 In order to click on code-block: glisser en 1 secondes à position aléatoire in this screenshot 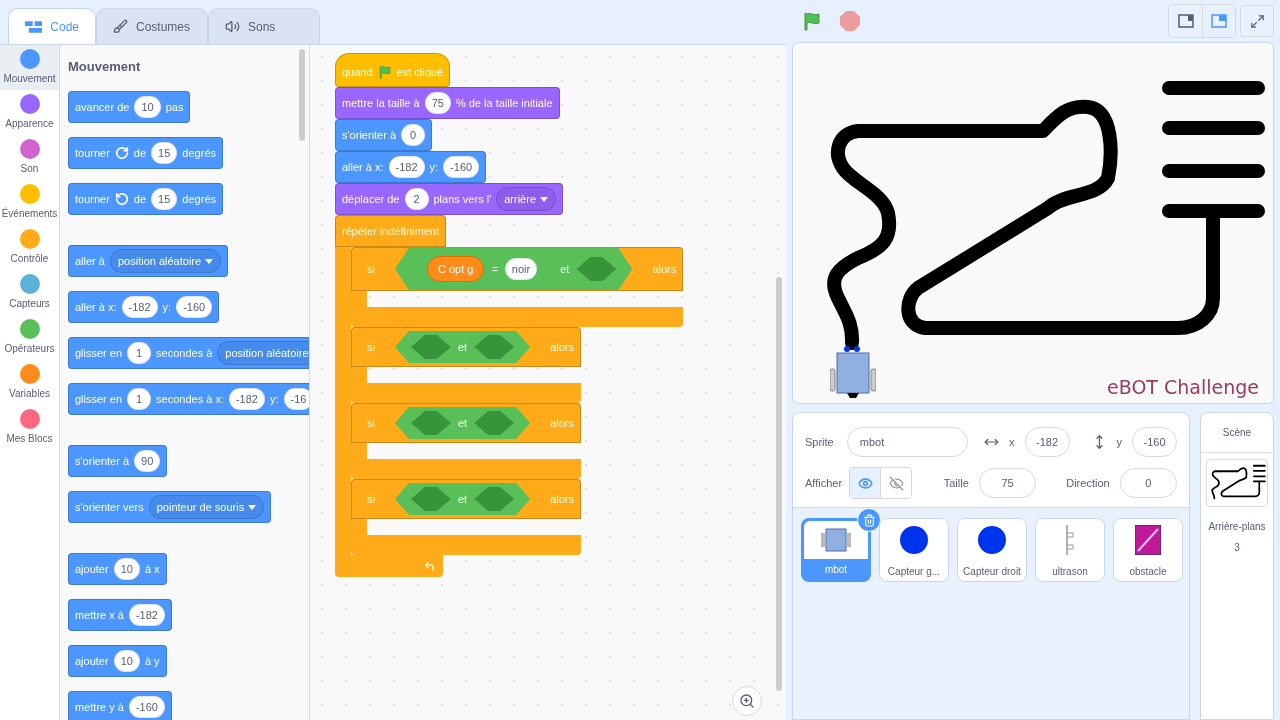, I will do `click(188, 353)`.